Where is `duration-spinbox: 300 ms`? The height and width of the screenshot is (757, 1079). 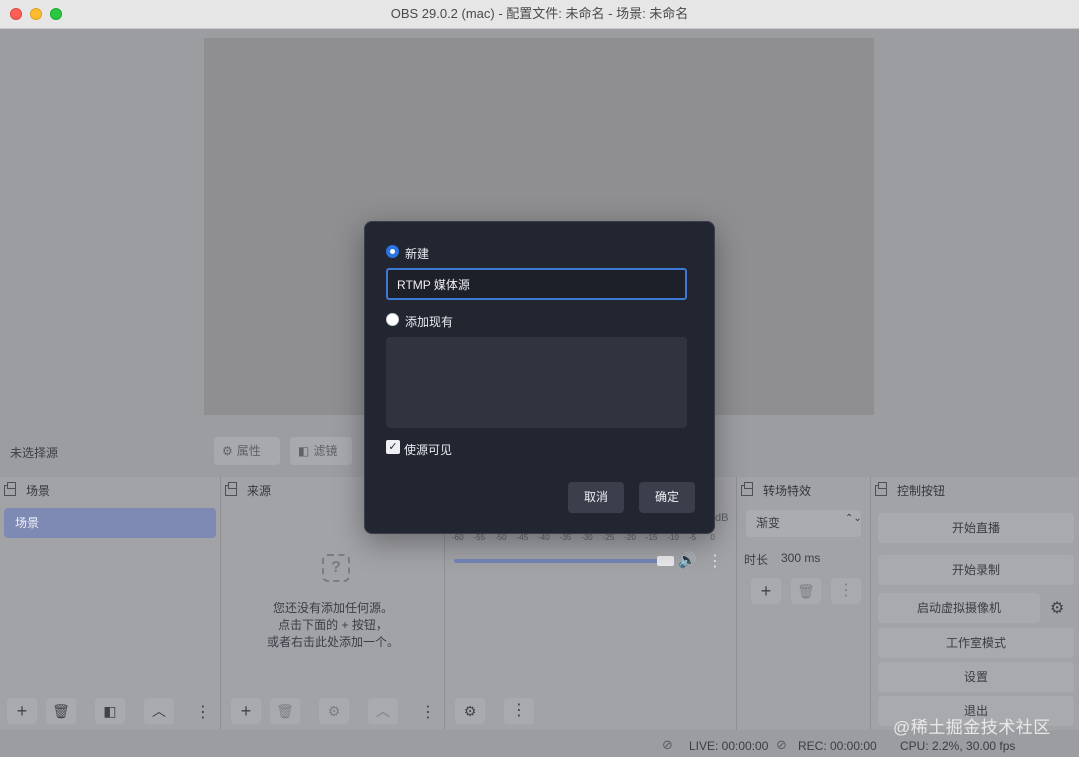
duration-spinbox: 300 ms is located at coordinates (818, 558).